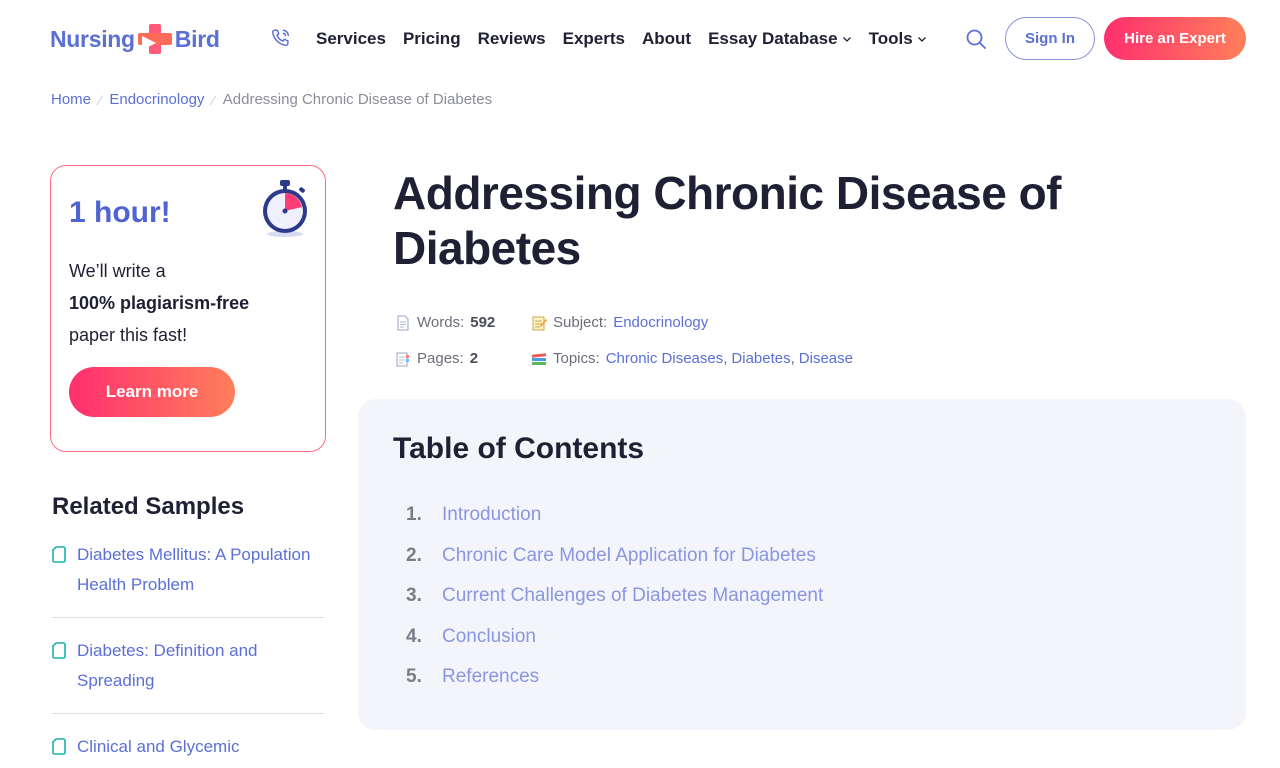  What do you see at coordinates (779, 39) in the screenshot?
I see `nav-essay-database: Essay Database` at bounding box center [779, 39].